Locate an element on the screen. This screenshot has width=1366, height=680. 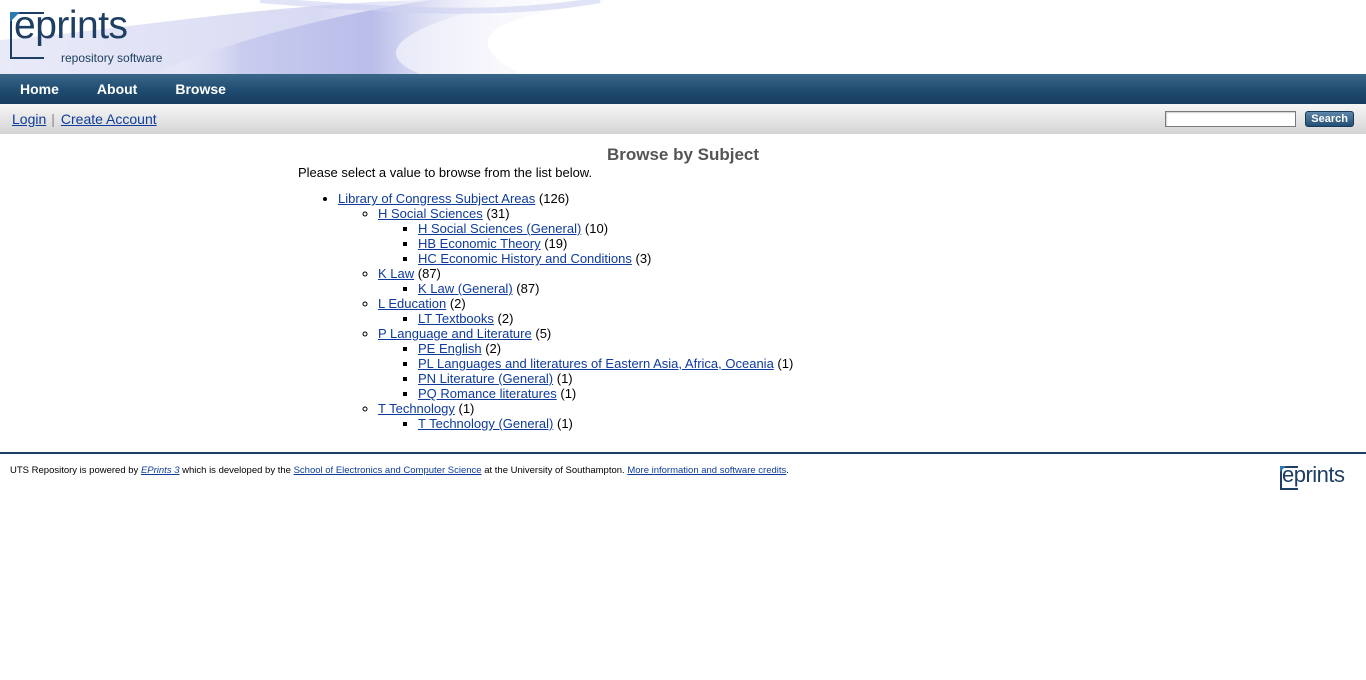
subject-item: K Law (General) (87) is located at coordinates (605, 288).